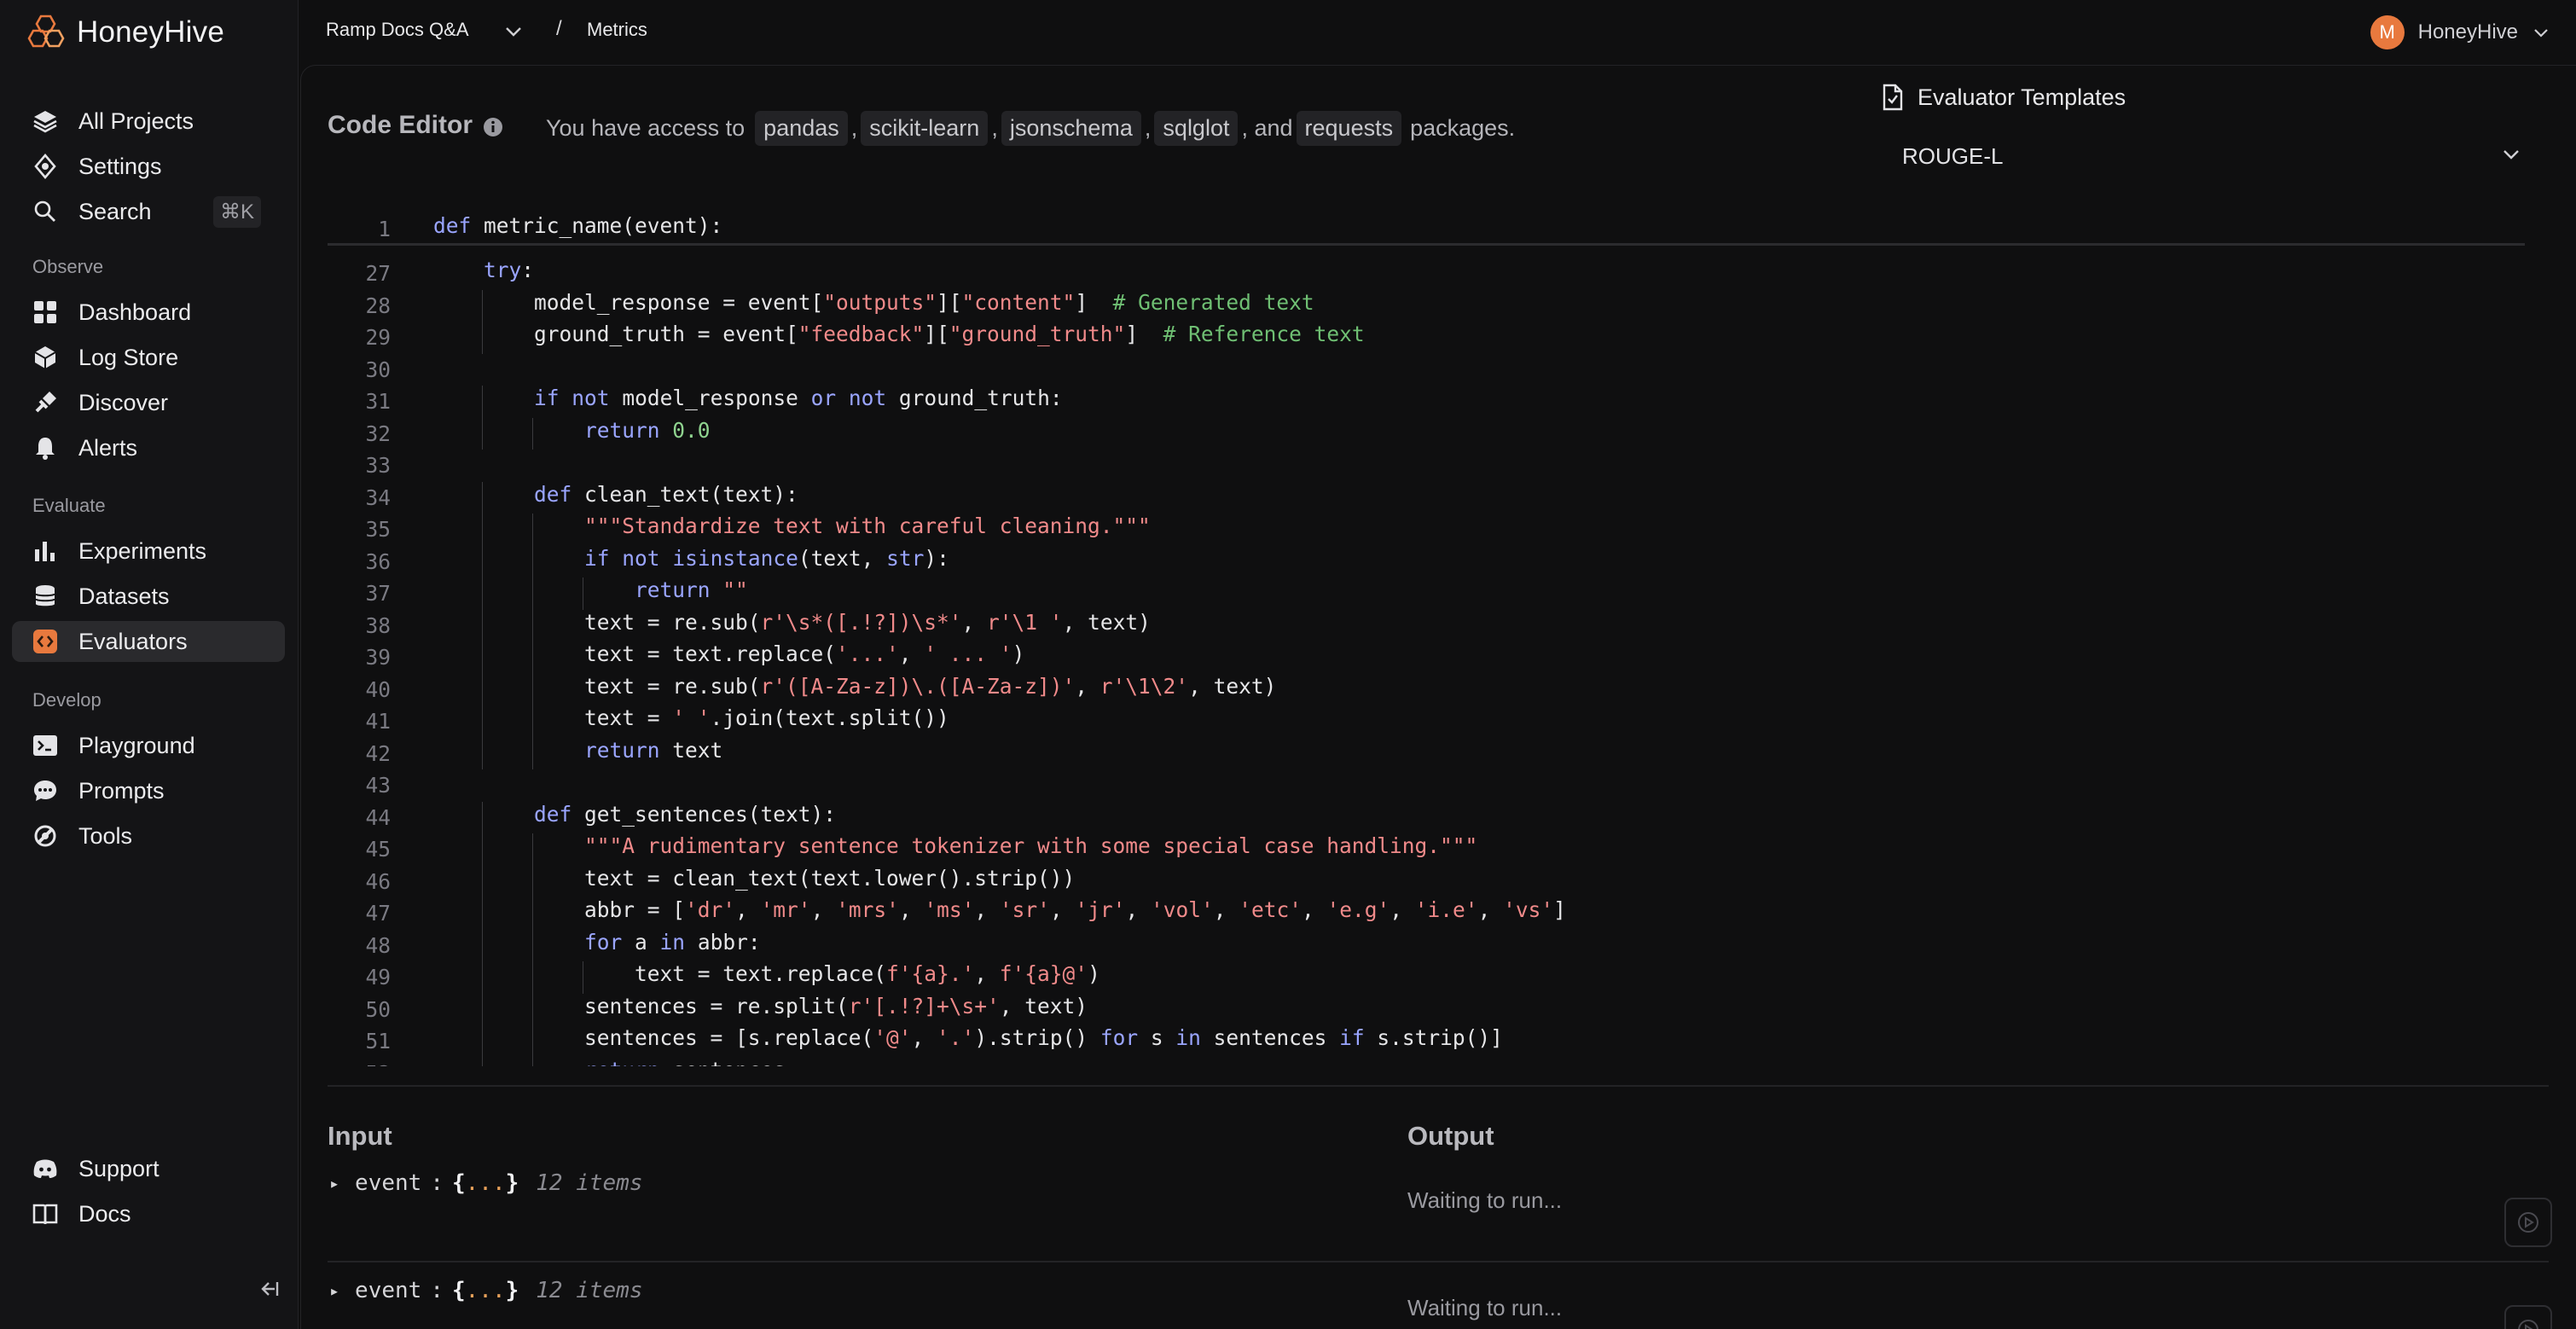 The width and height of the screenshot is (2576, 1329). Describe the element at coordinates (45, 836) in the screenshot. I see `tools-icon` at that location.